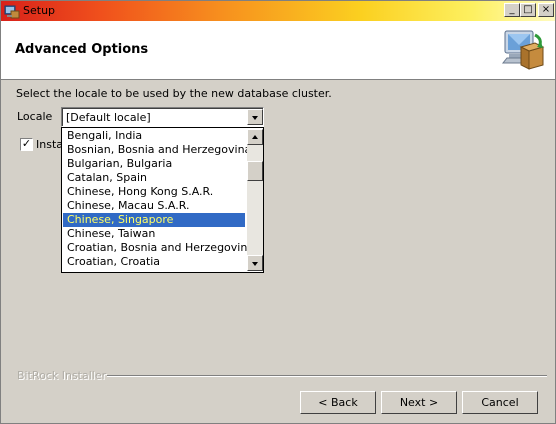 The image size is (556, 424). I want to click on minimize-icon: _, so click(512, 9).